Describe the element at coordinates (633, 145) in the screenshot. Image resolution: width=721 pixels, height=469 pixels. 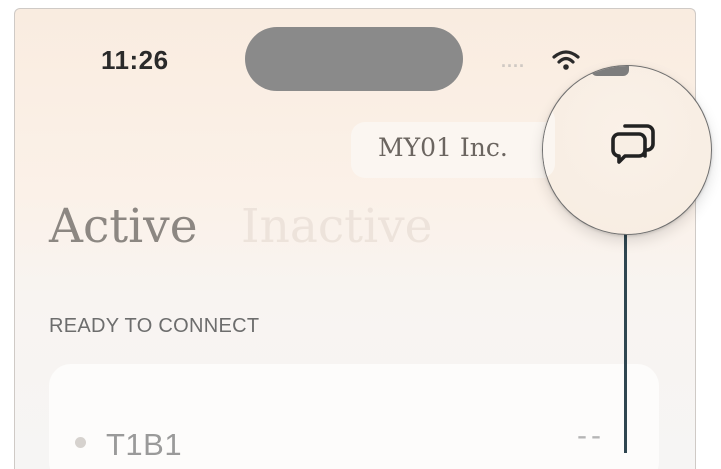
I see `chat-bubbles-icon` at that location.